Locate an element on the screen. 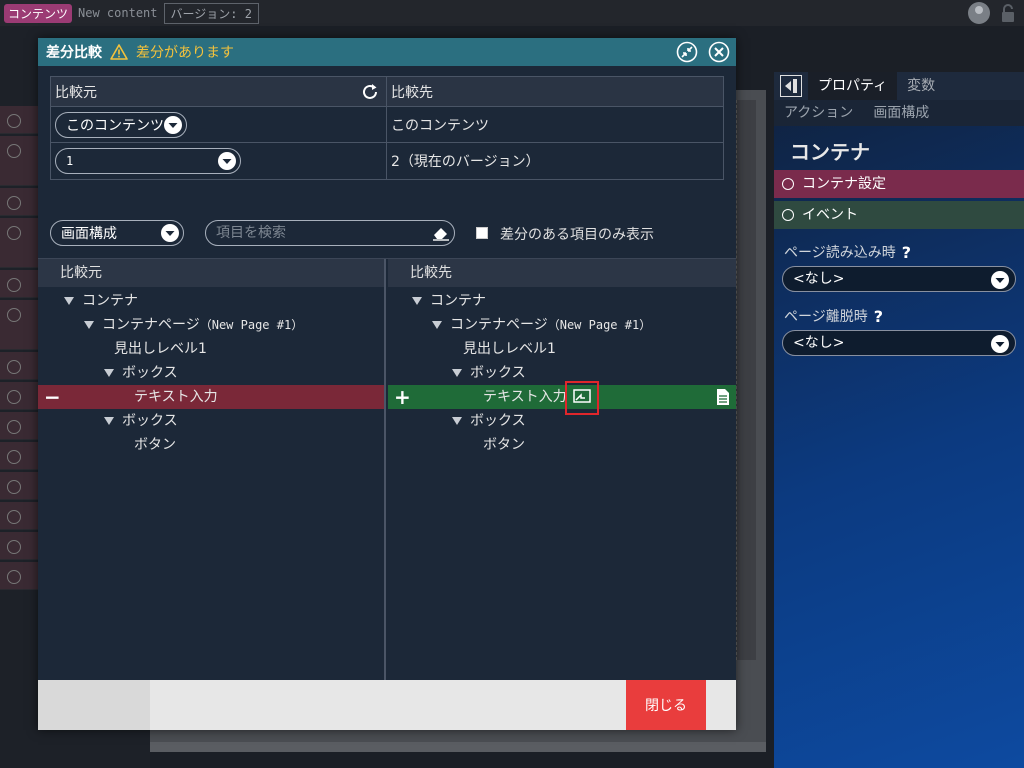 The image size is (1024, 768). diff-only-label: 差分のある項目のみ表示 is located at coordinates (577, 235).